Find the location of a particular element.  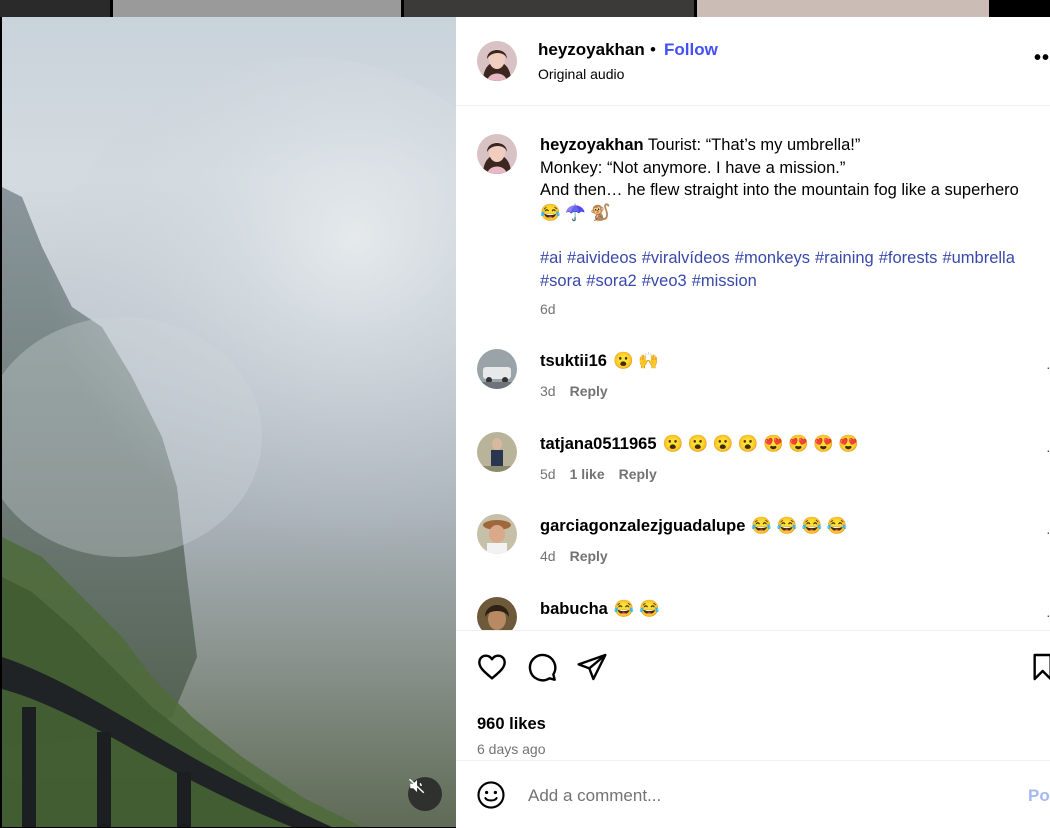

heart-icon is located at coordinates (492, 667).